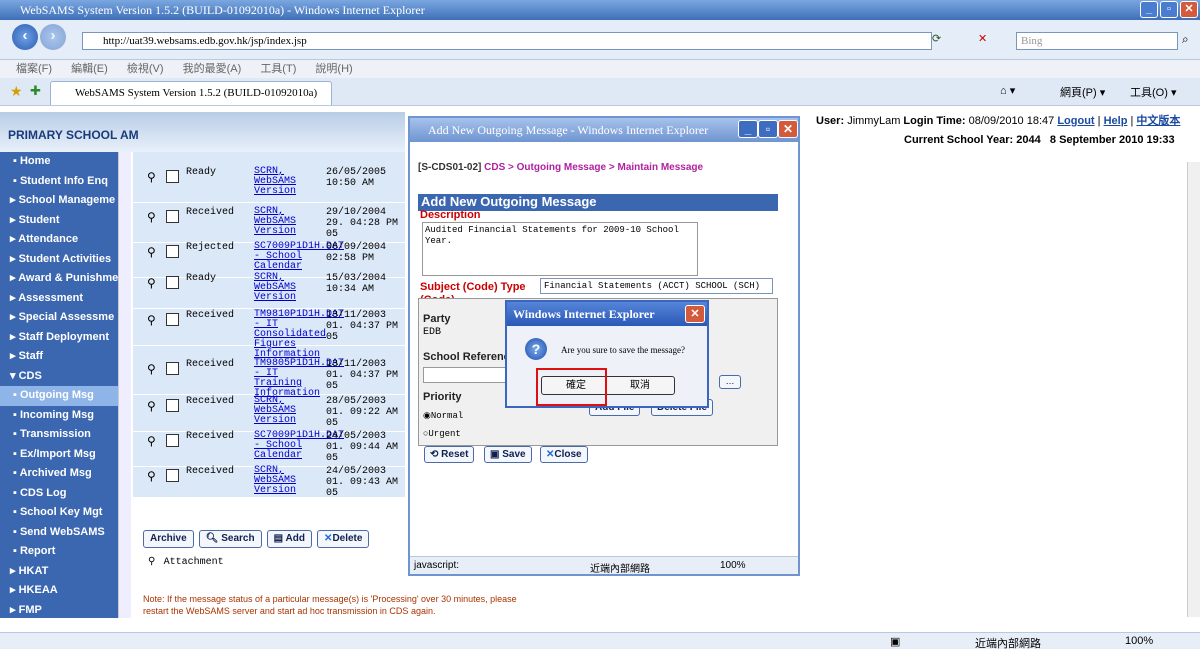 The image size is (1200, 651). What do you see at coordinates (1185, 39) in the screenshot?
I see `search-icon: ⌕` at bounding box center [1185, 39].